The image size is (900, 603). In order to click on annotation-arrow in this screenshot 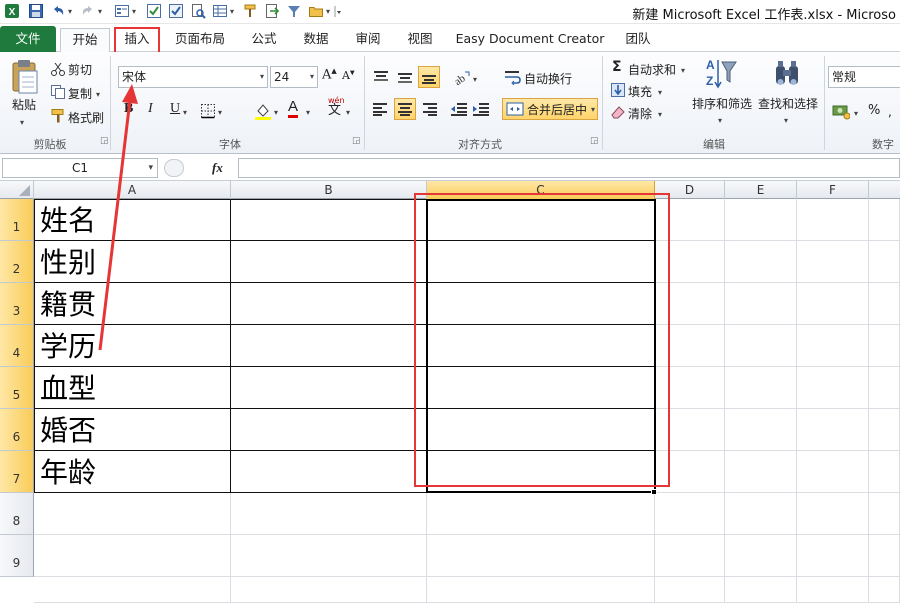, I will do `click(118, 217)`.